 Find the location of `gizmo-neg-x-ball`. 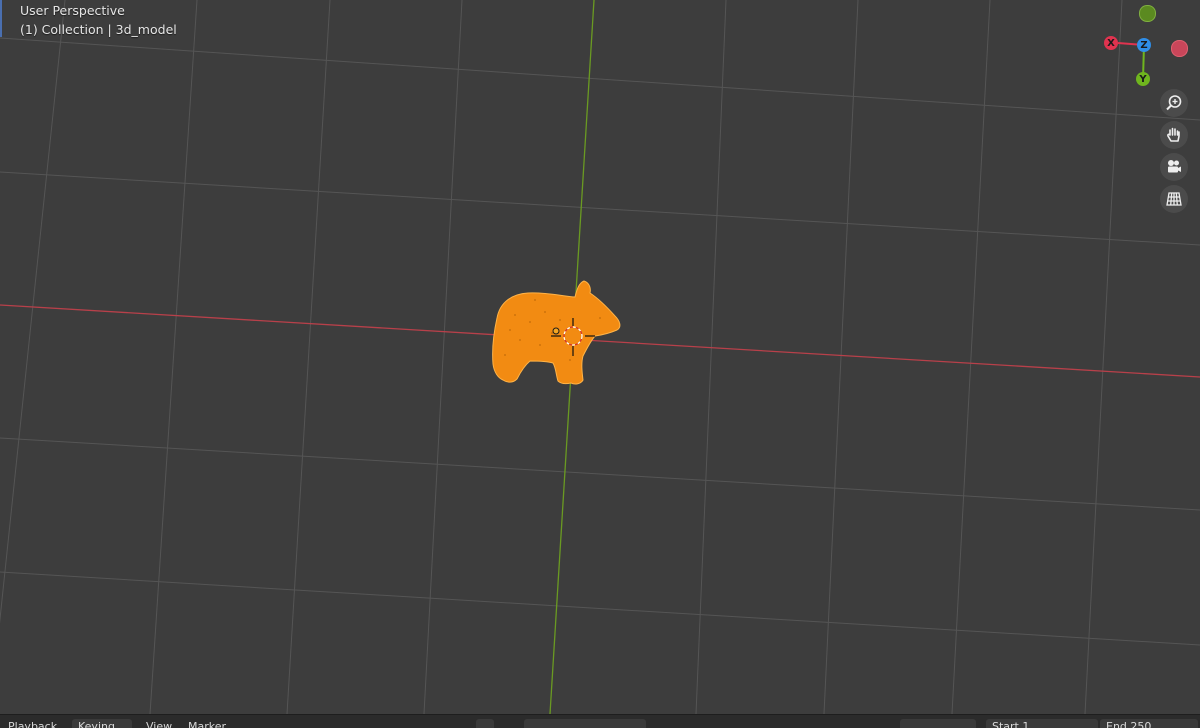

gizmo-neg-x-ball is located at coordinates (1179, 48).